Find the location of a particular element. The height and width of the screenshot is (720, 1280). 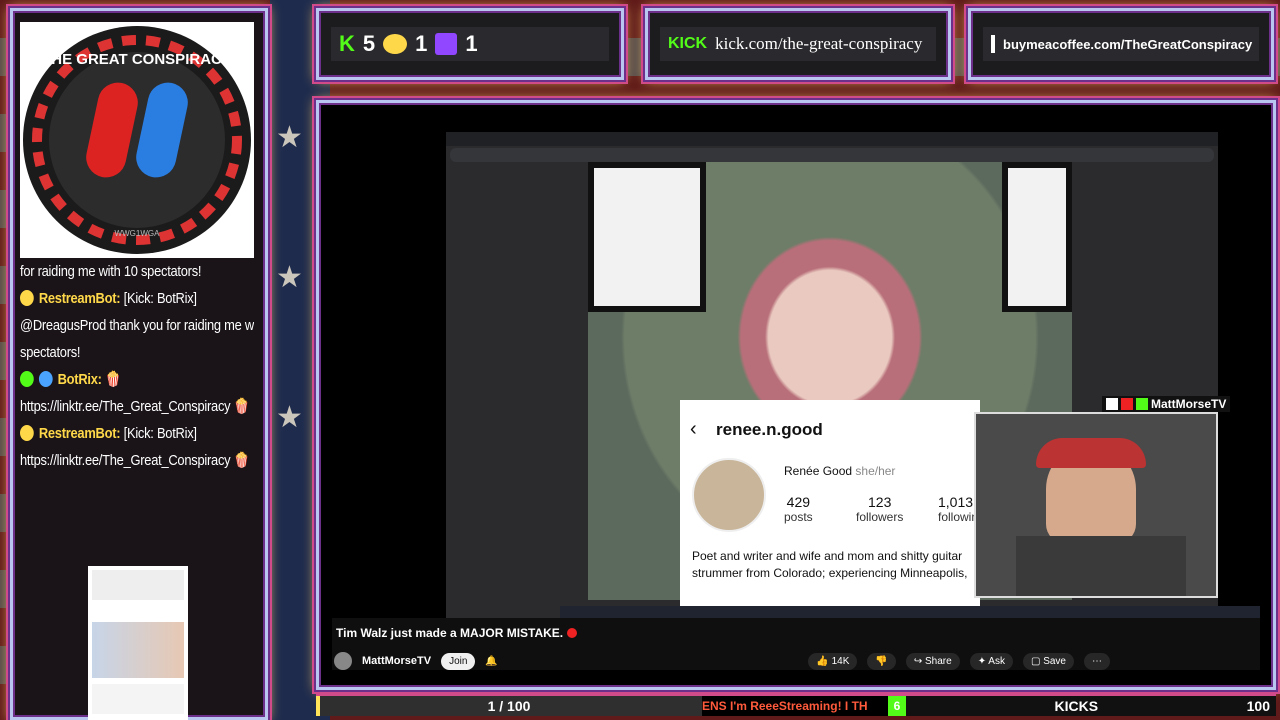

twitch-icon is located at coordinates (446, 44).